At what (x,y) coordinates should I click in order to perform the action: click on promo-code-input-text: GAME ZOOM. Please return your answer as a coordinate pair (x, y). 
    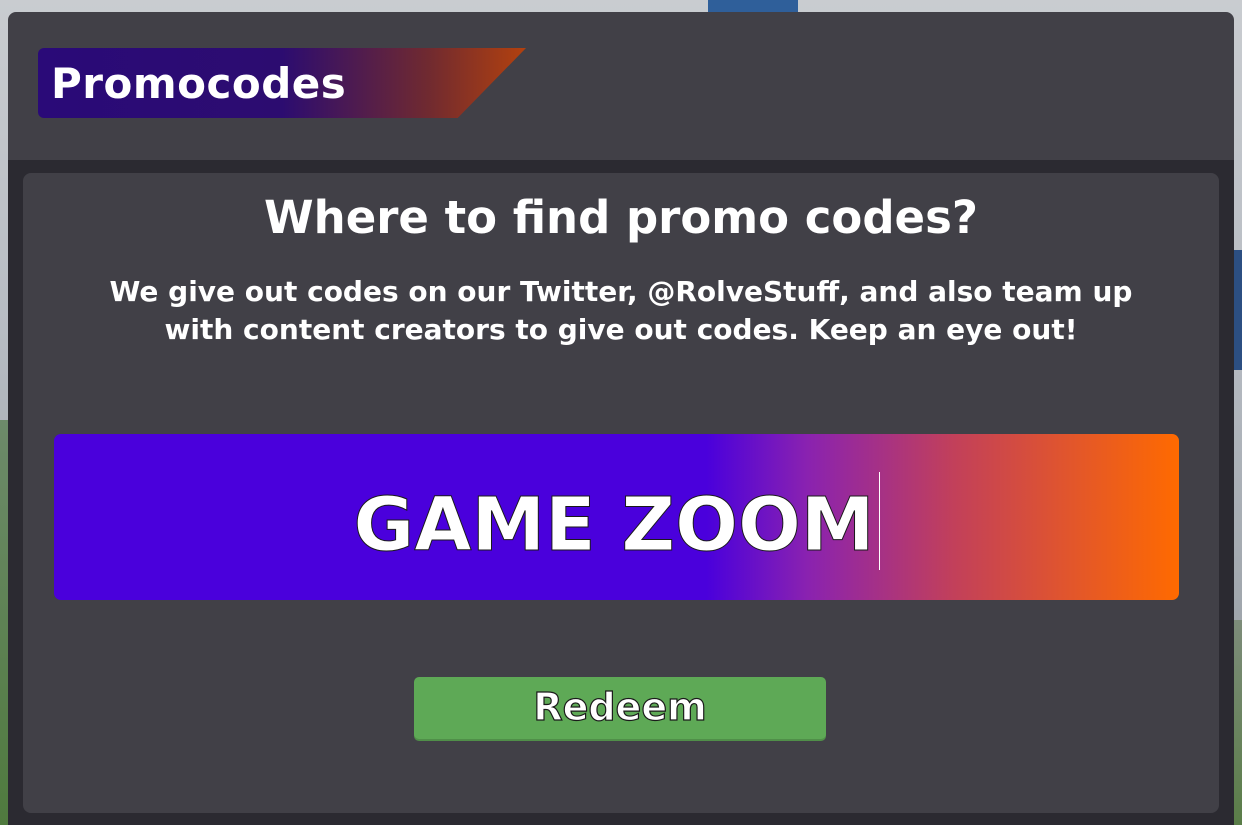
    Looking at the image, I should click on (616, 521).